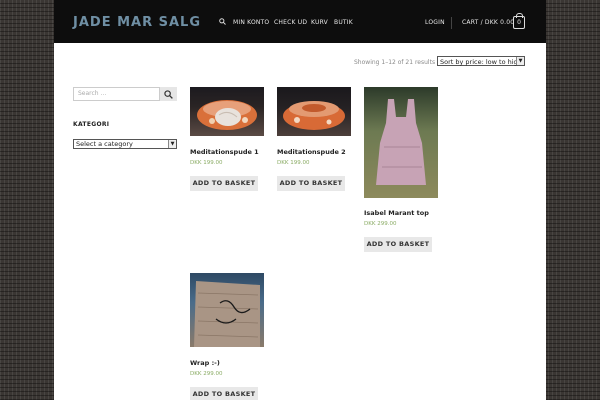  Describe the element at coordinates (319, 22) in the screenshot. I see `nav-kurv: KURV` at that location.